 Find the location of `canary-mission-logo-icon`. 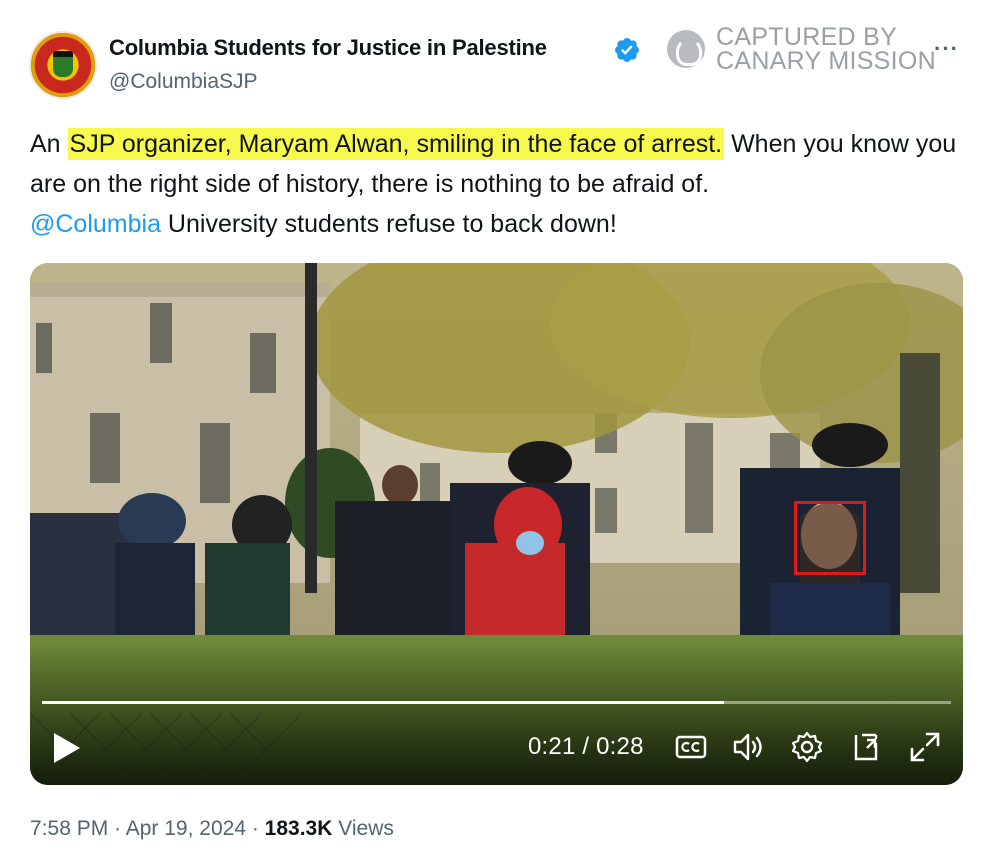

canary-mission-logo-icon is located at coordinates (686, 49).